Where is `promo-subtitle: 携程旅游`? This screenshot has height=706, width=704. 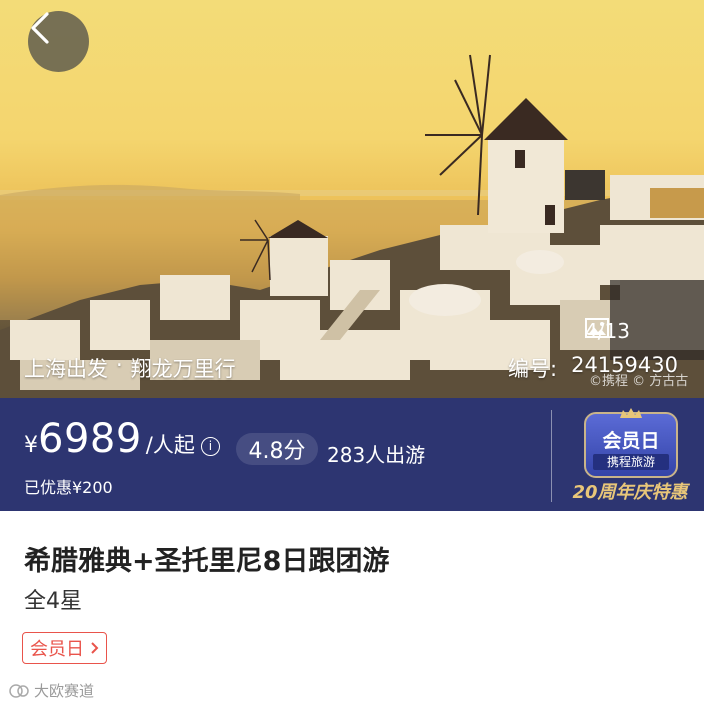 promo-subtitle: 携程旅游 is located at coordinates (631, 462).